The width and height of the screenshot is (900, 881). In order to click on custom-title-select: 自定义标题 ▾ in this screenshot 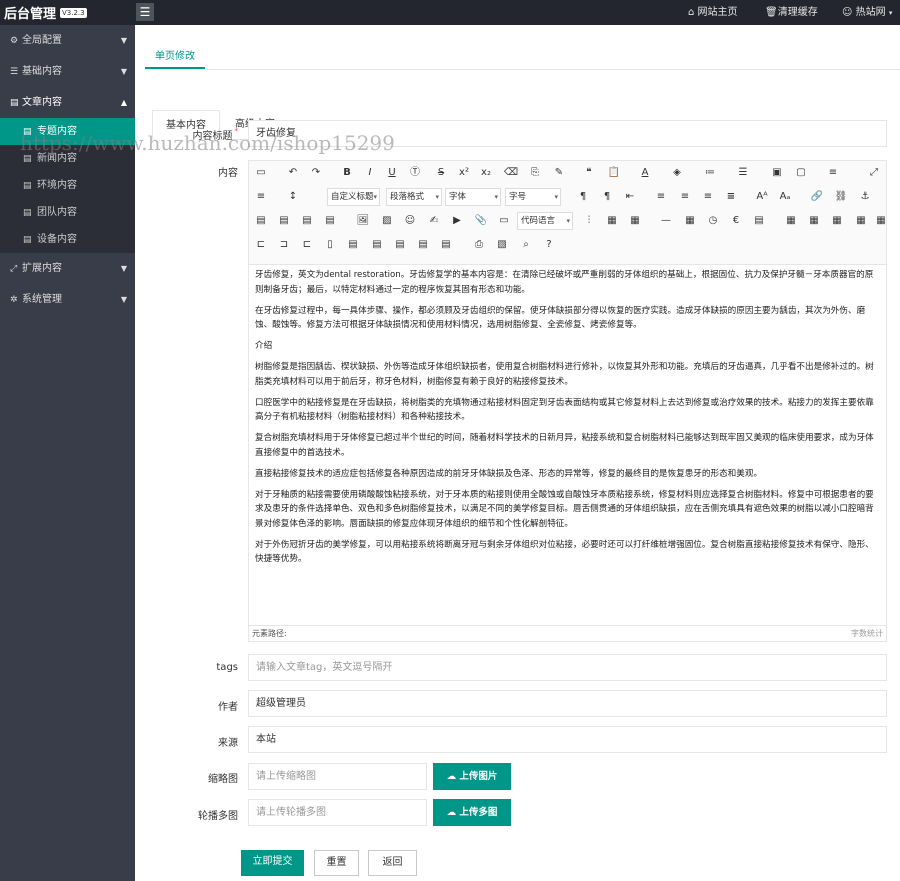, I will do `click(353, 197)`.